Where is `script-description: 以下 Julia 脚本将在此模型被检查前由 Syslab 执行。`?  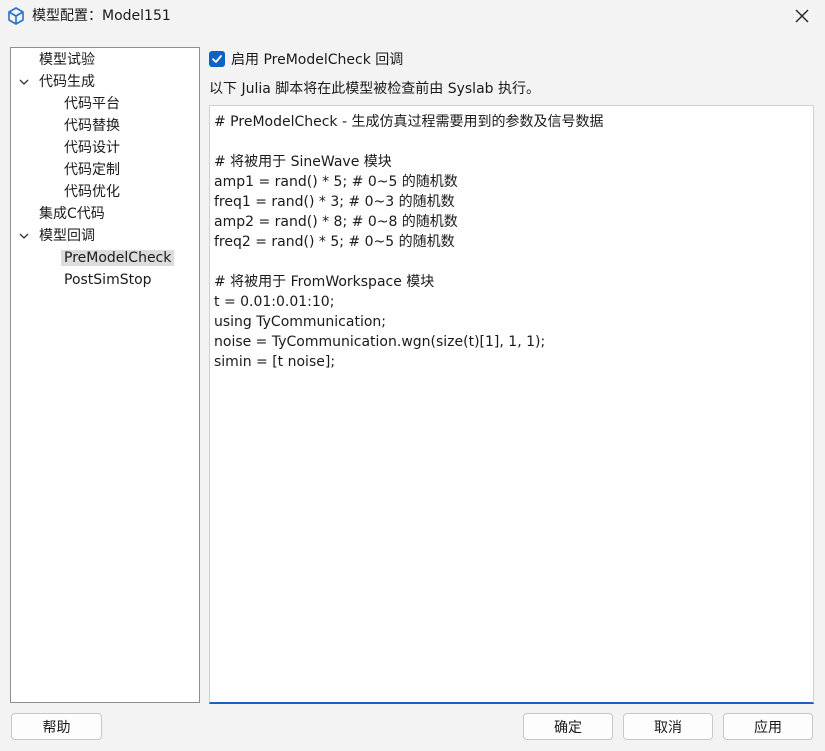
script-description: 以下 Julia 脚本将在此模型被检查前由 Syslab 执行。 is located at coordinates (374, 89).